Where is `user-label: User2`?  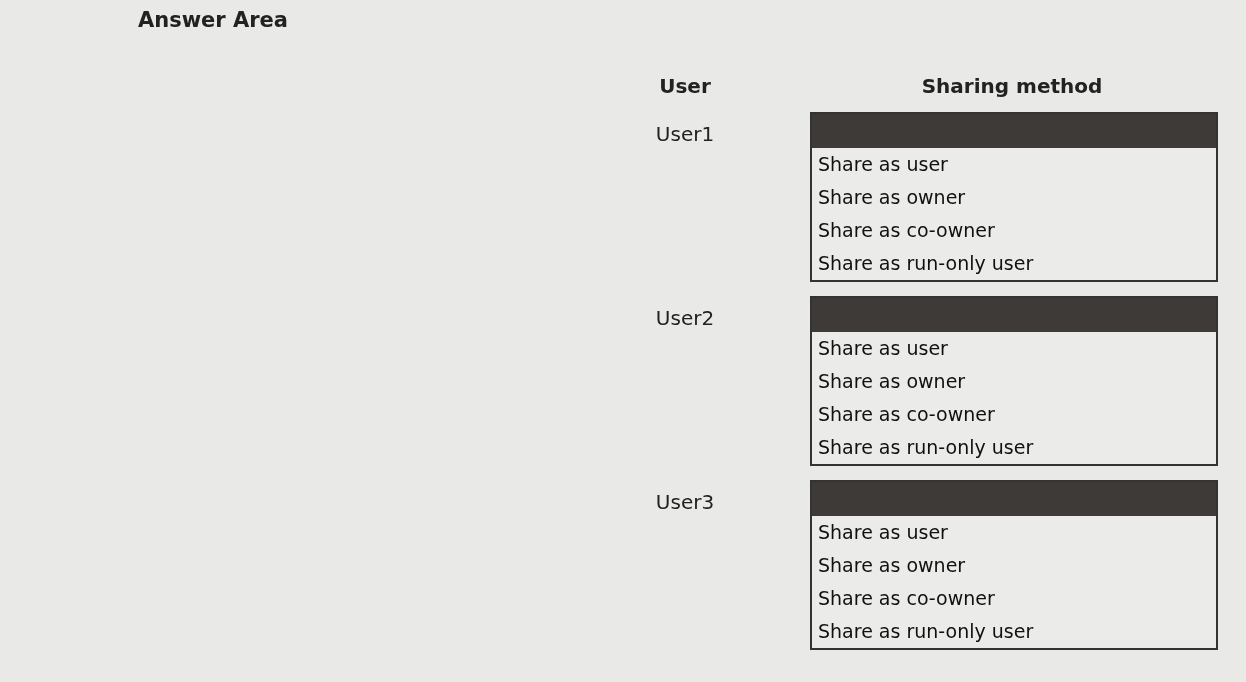 user-label: User2 is located at coordinates (685, 317).